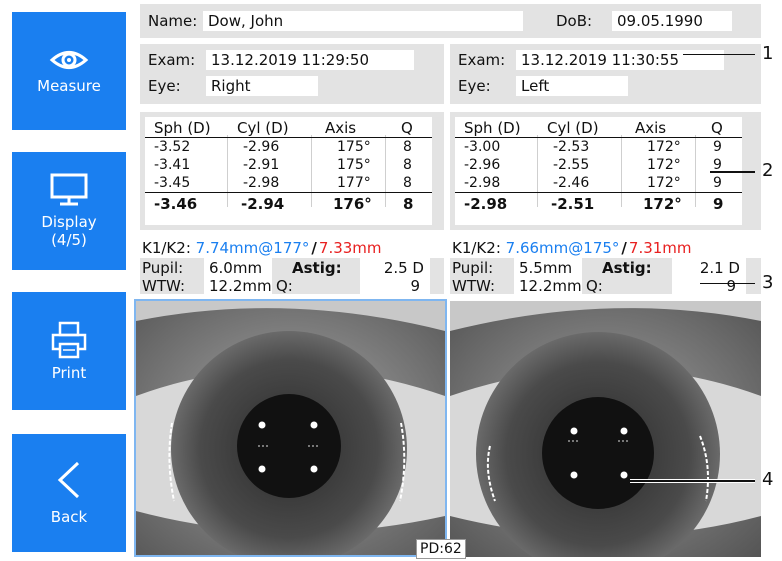 This screenshot has height=561, width=782. What do you see at coordinates (172, 147) in the screenshot?
I see `sph-value: -3.52` at bounding box center [172, 147].